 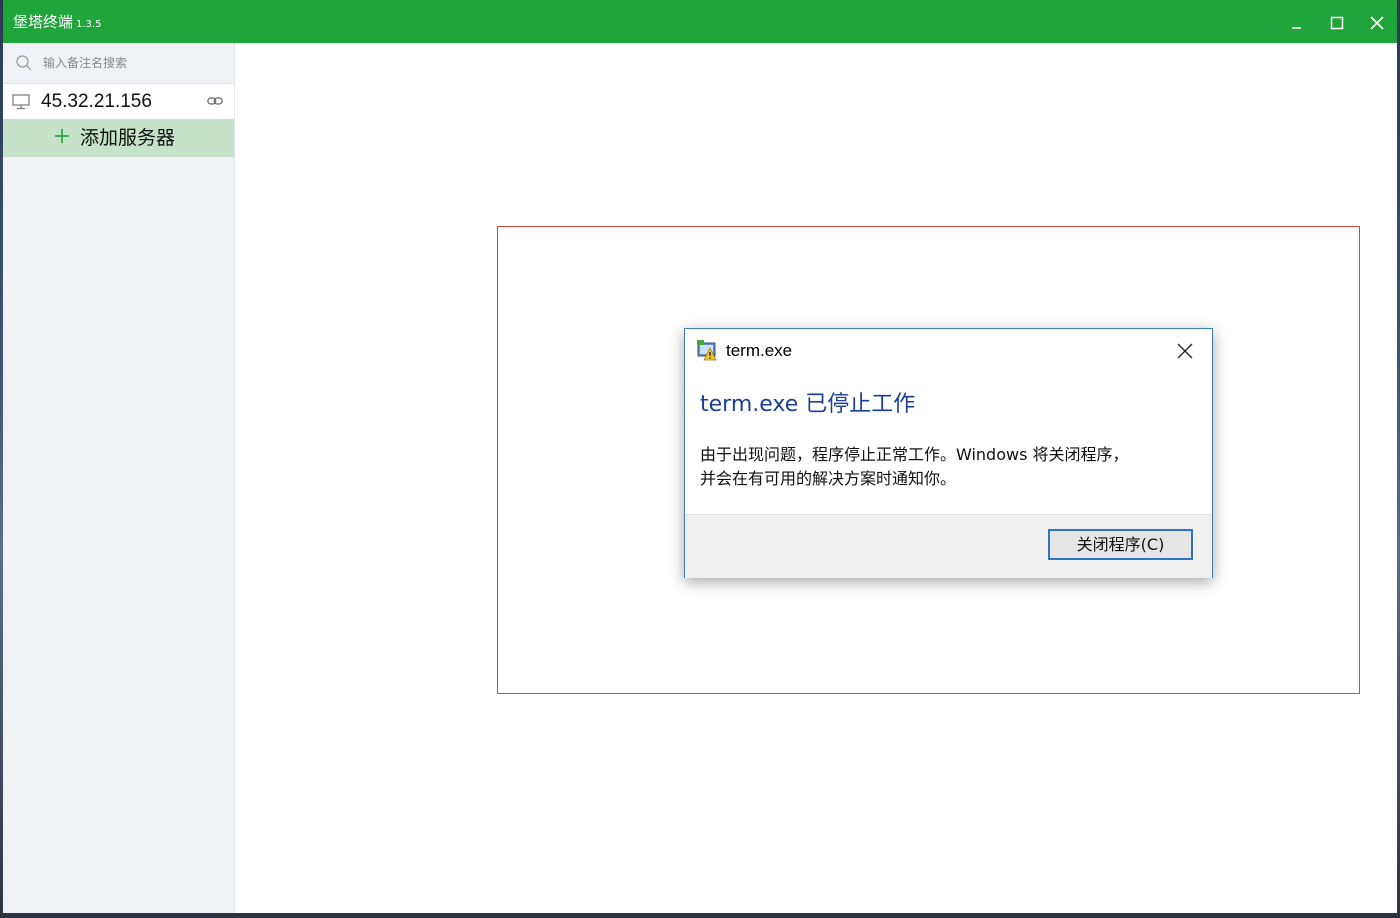 I want to click on dialog-message-line: 并会在有可用的解决方案时通知你。, so click(x=828, y=478).